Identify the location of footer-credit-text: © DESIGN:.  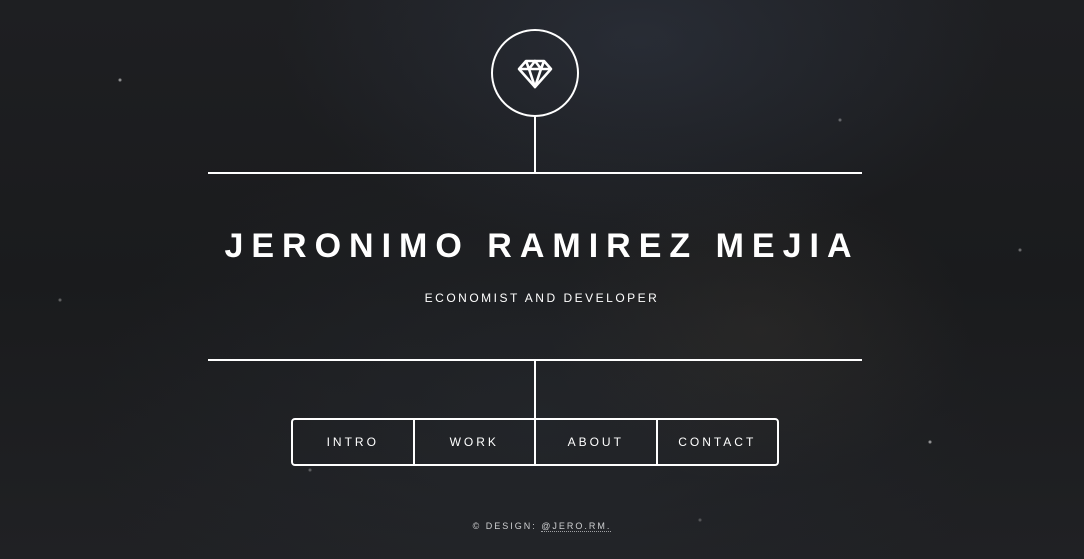
(507, 526).